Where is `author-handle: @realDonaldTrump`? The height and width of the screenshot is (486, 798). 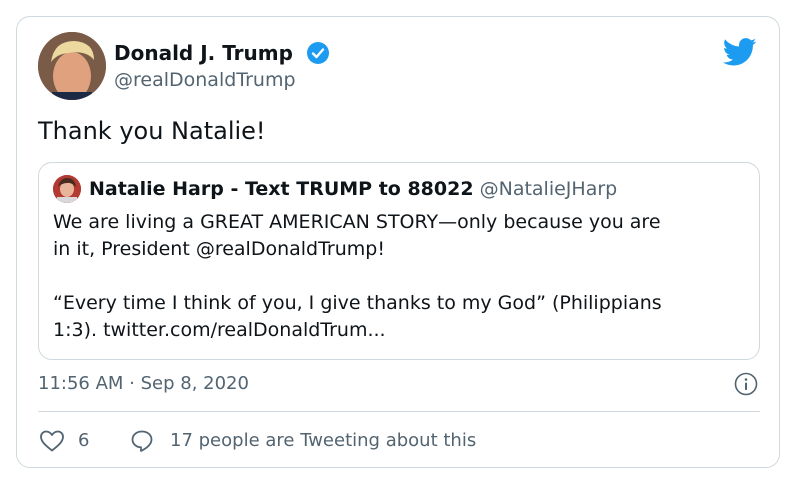 author-handle: @realDonaldTrump is located at coordinates (205, 80).